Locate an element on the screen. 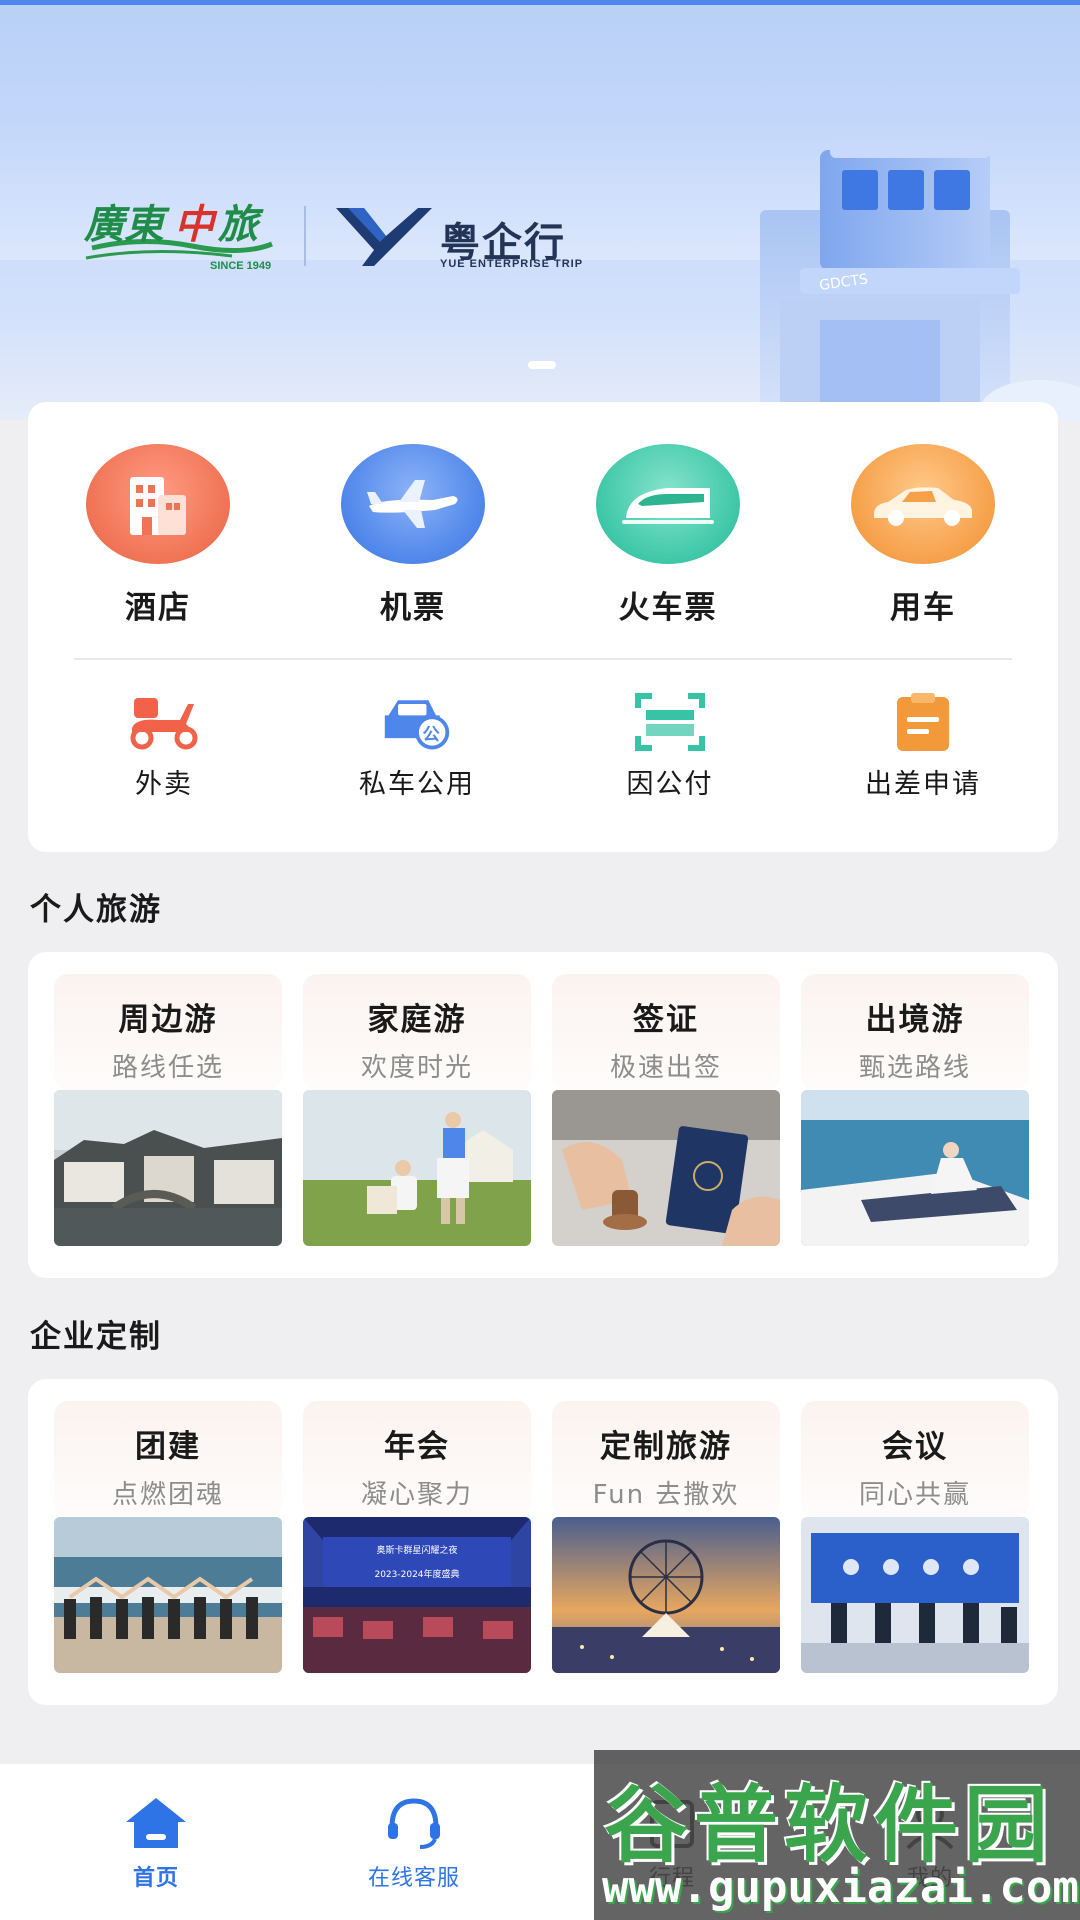  yue-enterprise-logo: 粤企行 YUE ENTERPRISE TRIP is located at coordinates (464, 242).